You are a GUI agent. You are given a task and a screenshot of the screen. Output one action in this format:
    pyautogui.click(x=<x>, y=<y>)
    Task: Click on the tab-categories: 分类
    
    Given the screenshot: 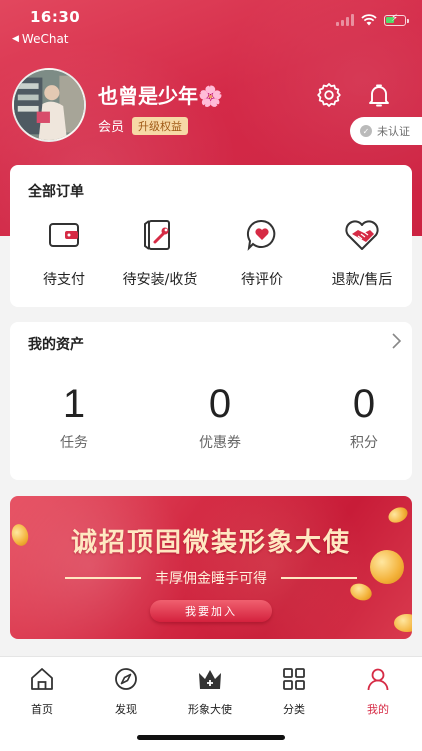 What is the action you would take?
    pyautogui.click(x=294, y=691)
    